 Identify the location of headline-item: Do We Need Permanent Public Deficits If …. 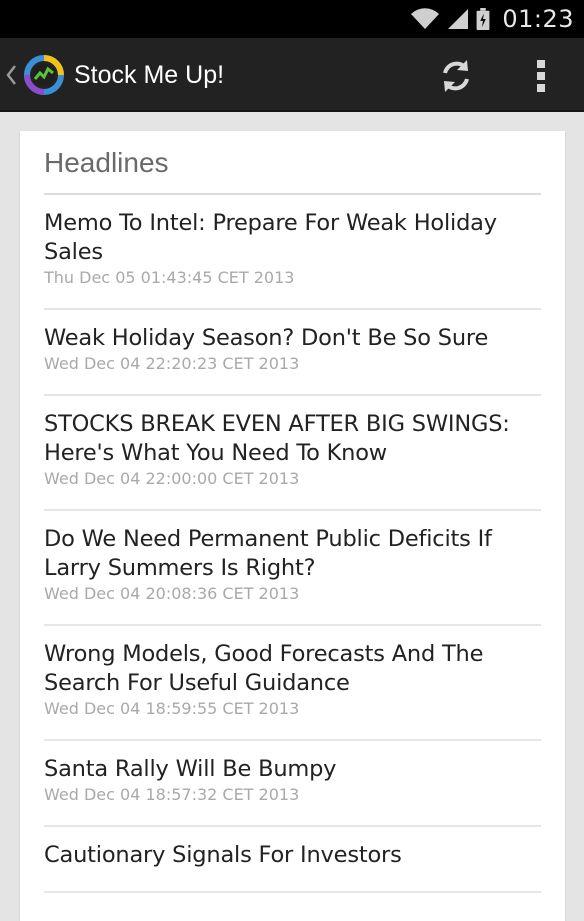
(292, 568).